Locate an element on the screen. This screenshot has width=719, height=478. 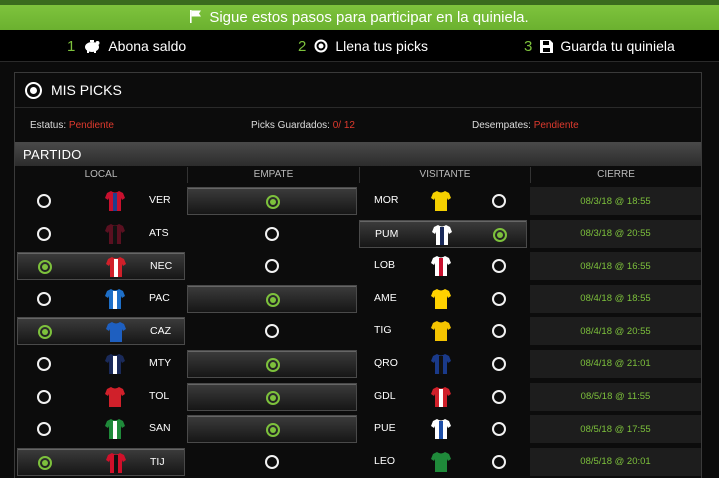
step-number: 3 is located at coordinates (528, 46).